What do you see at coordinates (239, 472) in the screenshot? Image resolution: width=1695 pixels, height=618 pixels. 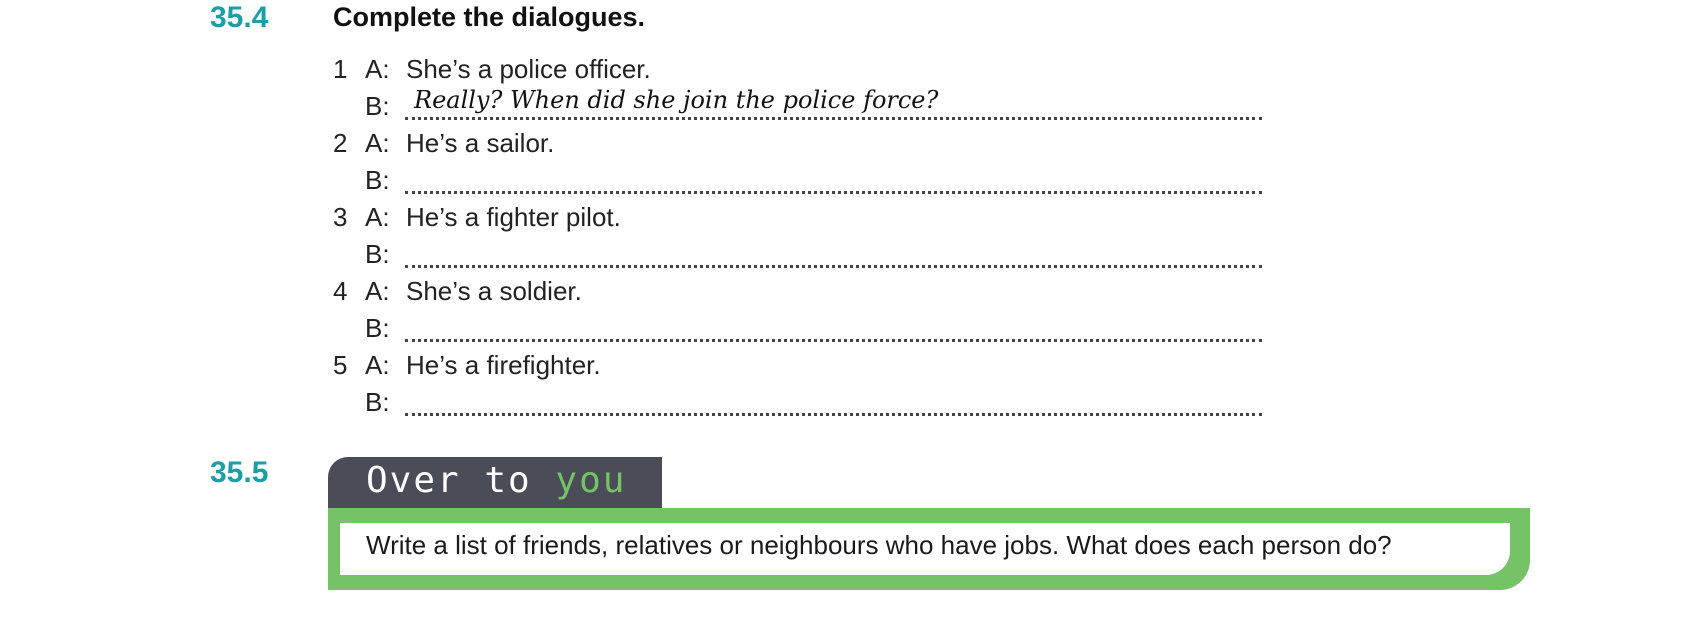 I see `exercise-number: 35.5` at bounding box center [239, 472].